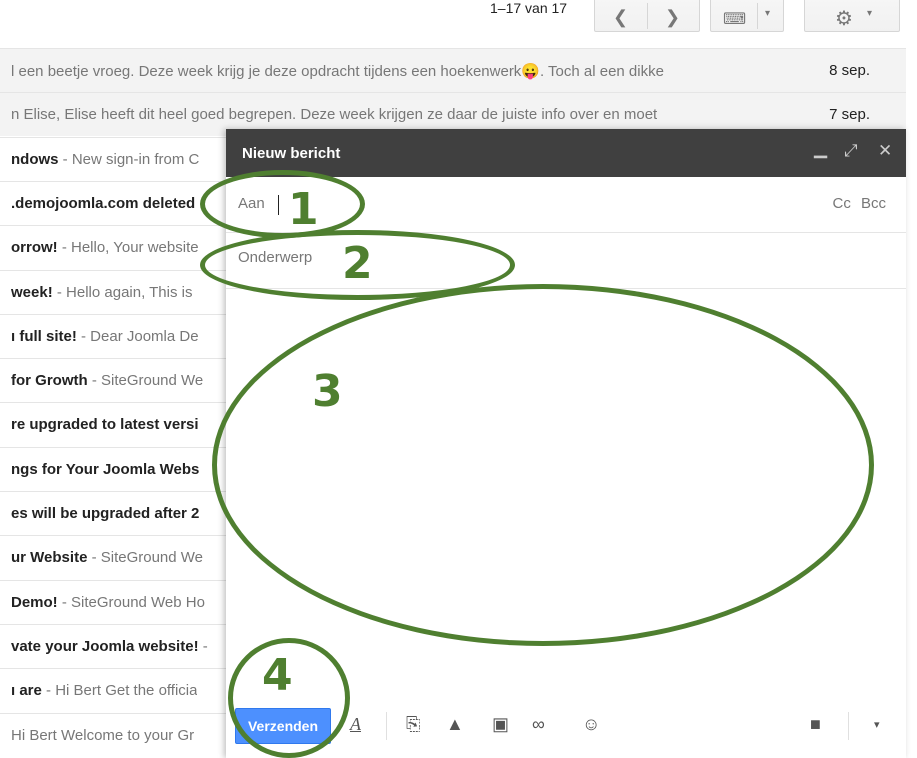 This screenshot has height=758, width=917. I want to click on email-subject: orrow!, so click(34, 248).